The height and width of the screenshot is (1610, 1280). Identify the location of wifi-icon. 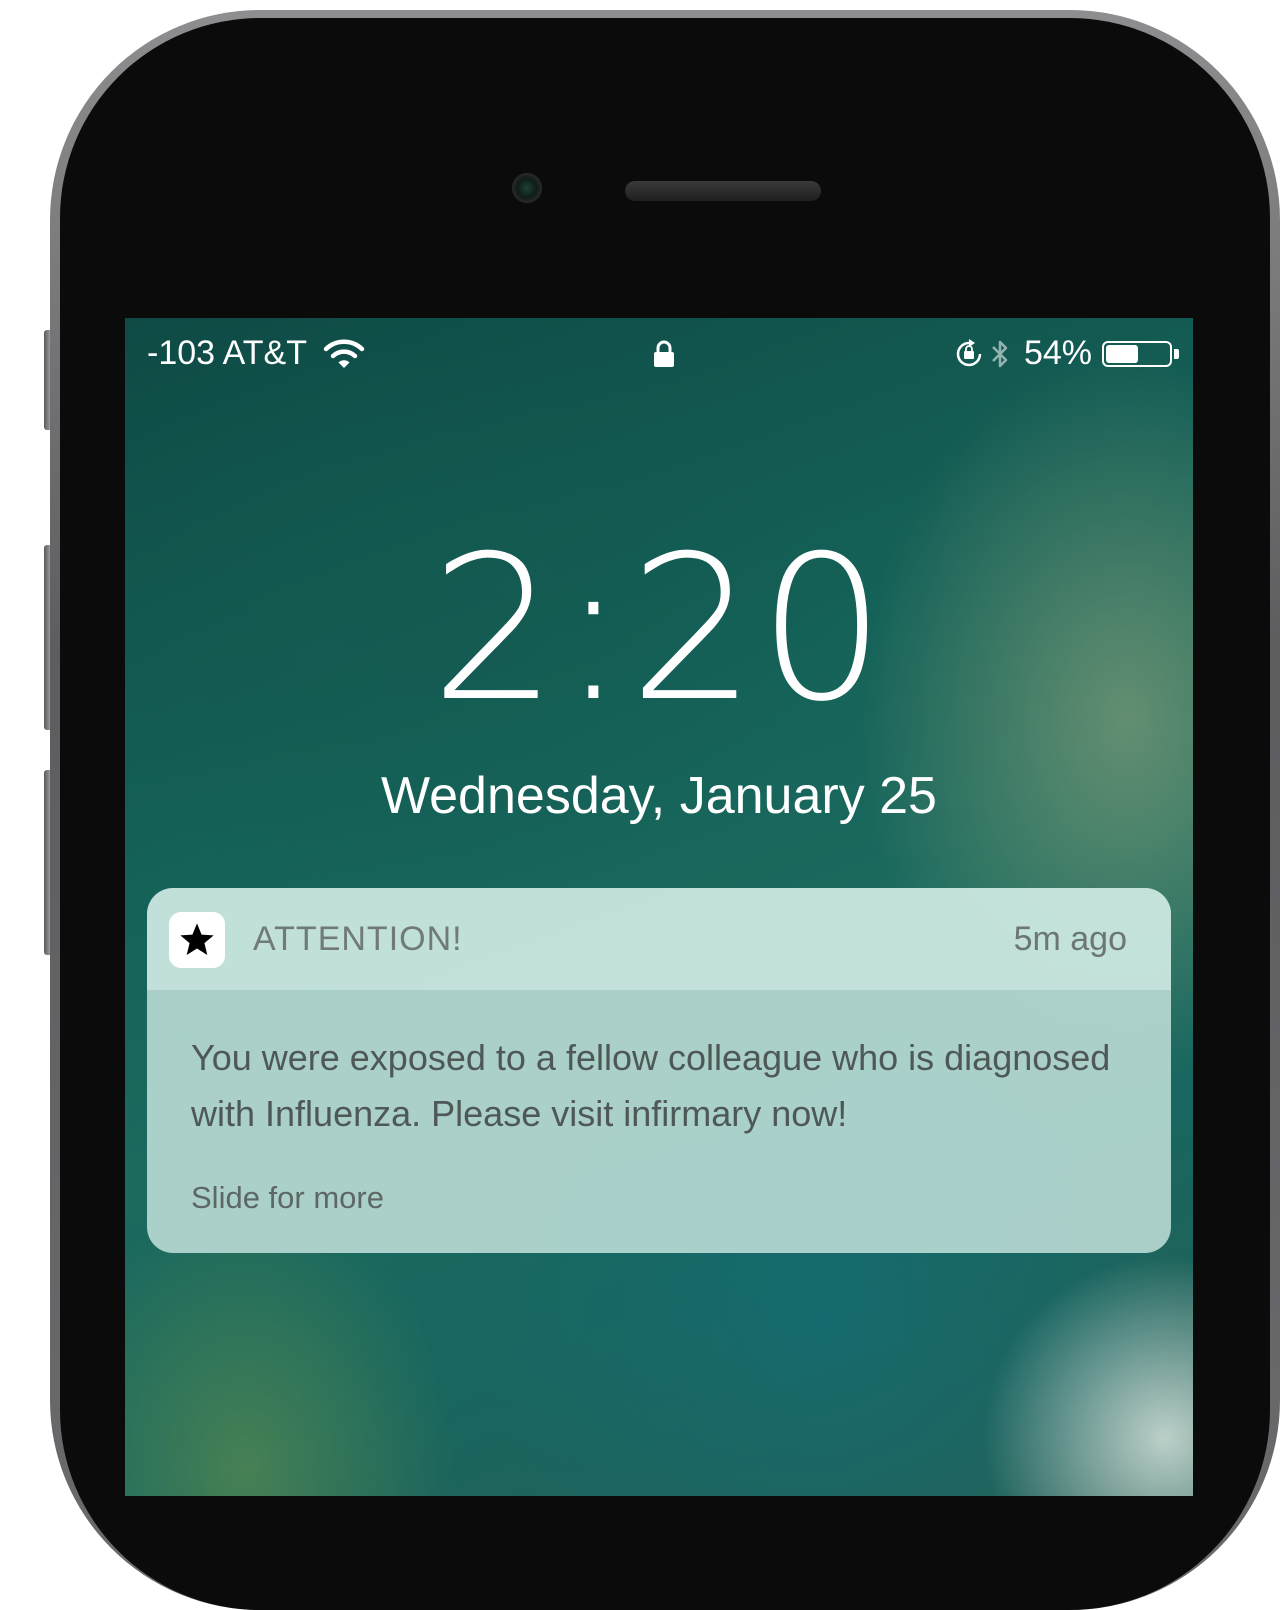
(344, 353).